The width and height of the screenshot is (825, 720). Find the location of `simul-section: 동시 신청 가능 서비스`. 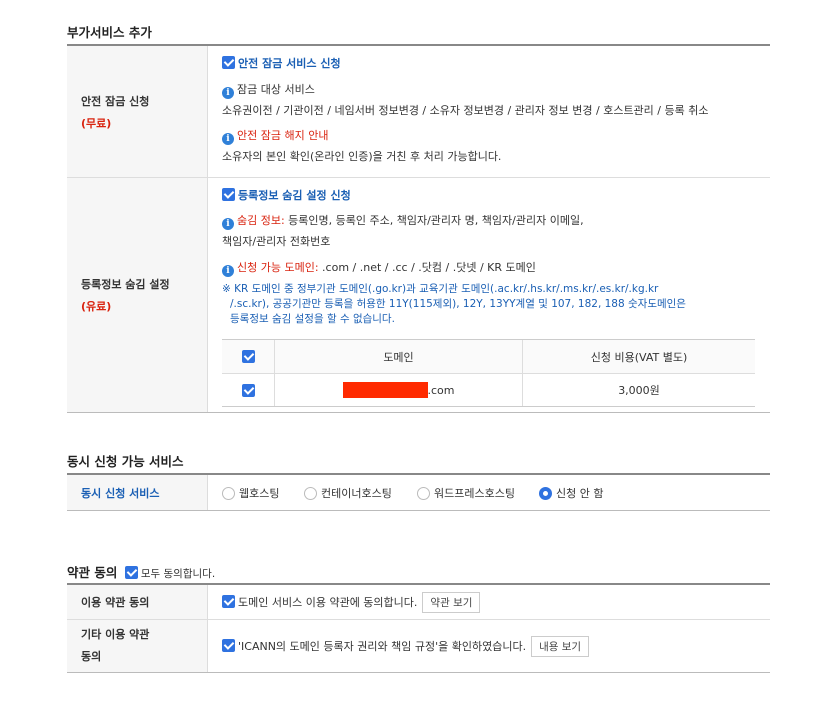

simul-section: 동시 신청 가능 서비스 is located at coordinates (418, 460).